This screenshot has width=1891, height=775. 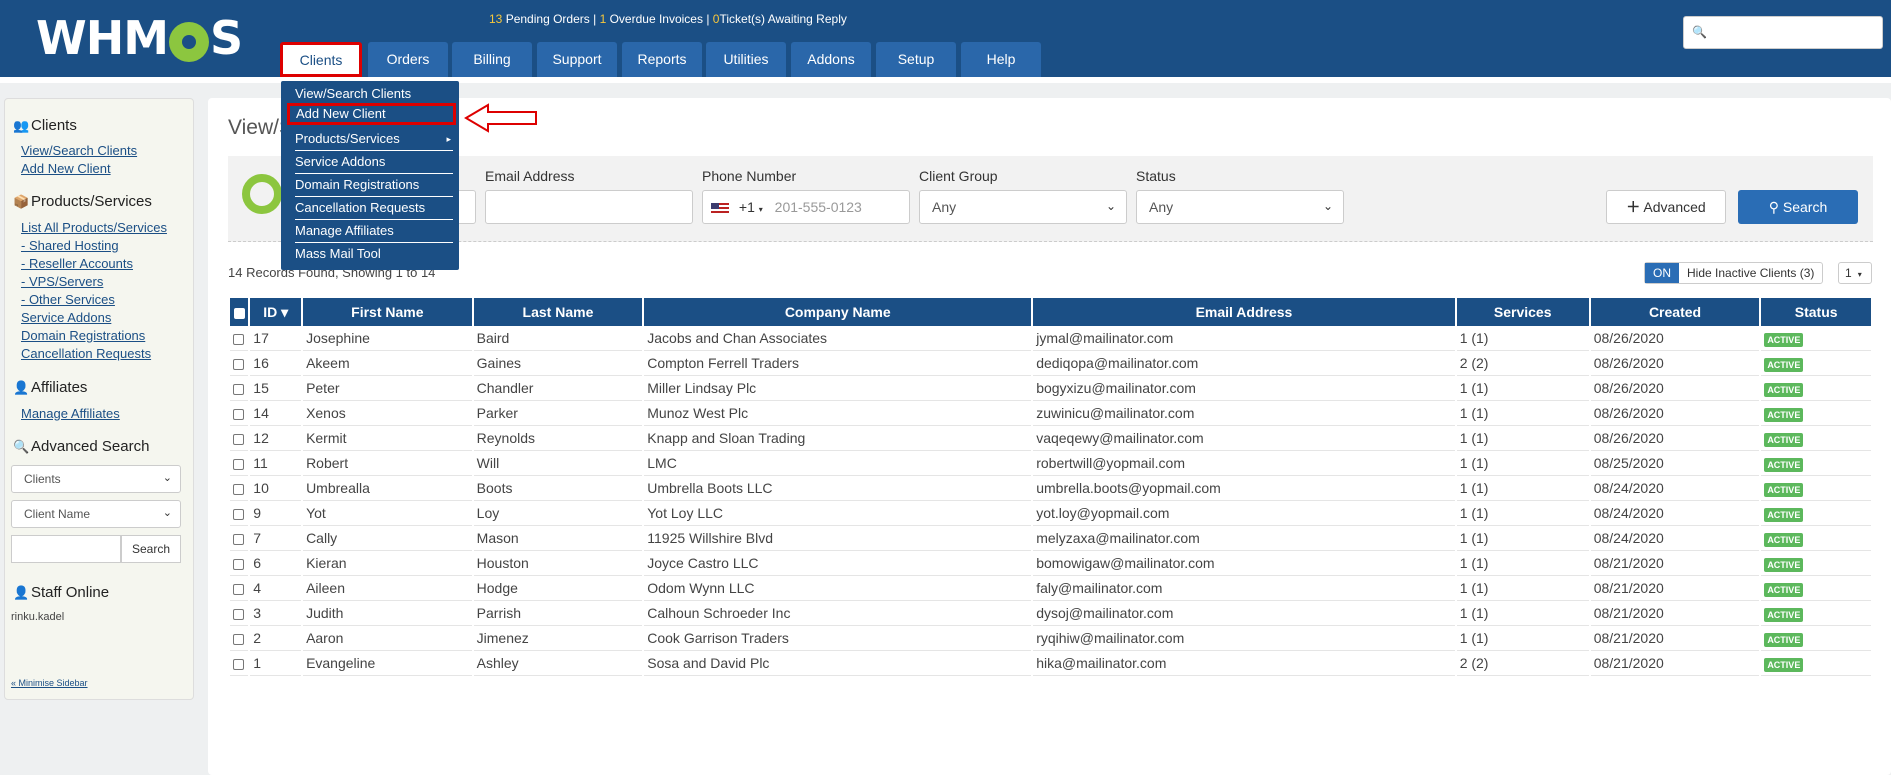 What do you see at coordinates (838, 613) in the screenshot?
I see `cell-company: Calhoun Schroeder Inc` at bounding box center [838, 613].